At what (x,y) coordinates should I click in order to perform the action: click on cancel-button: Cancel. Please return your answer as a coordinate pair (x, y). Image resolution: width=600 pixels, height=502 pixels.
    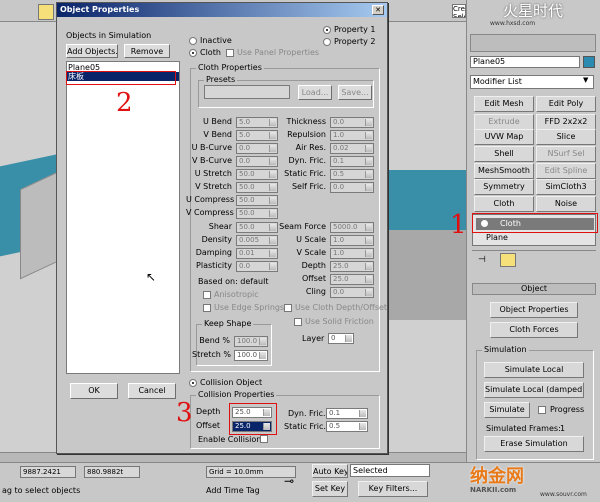
    Looking at the image, I should click on (152, 391).